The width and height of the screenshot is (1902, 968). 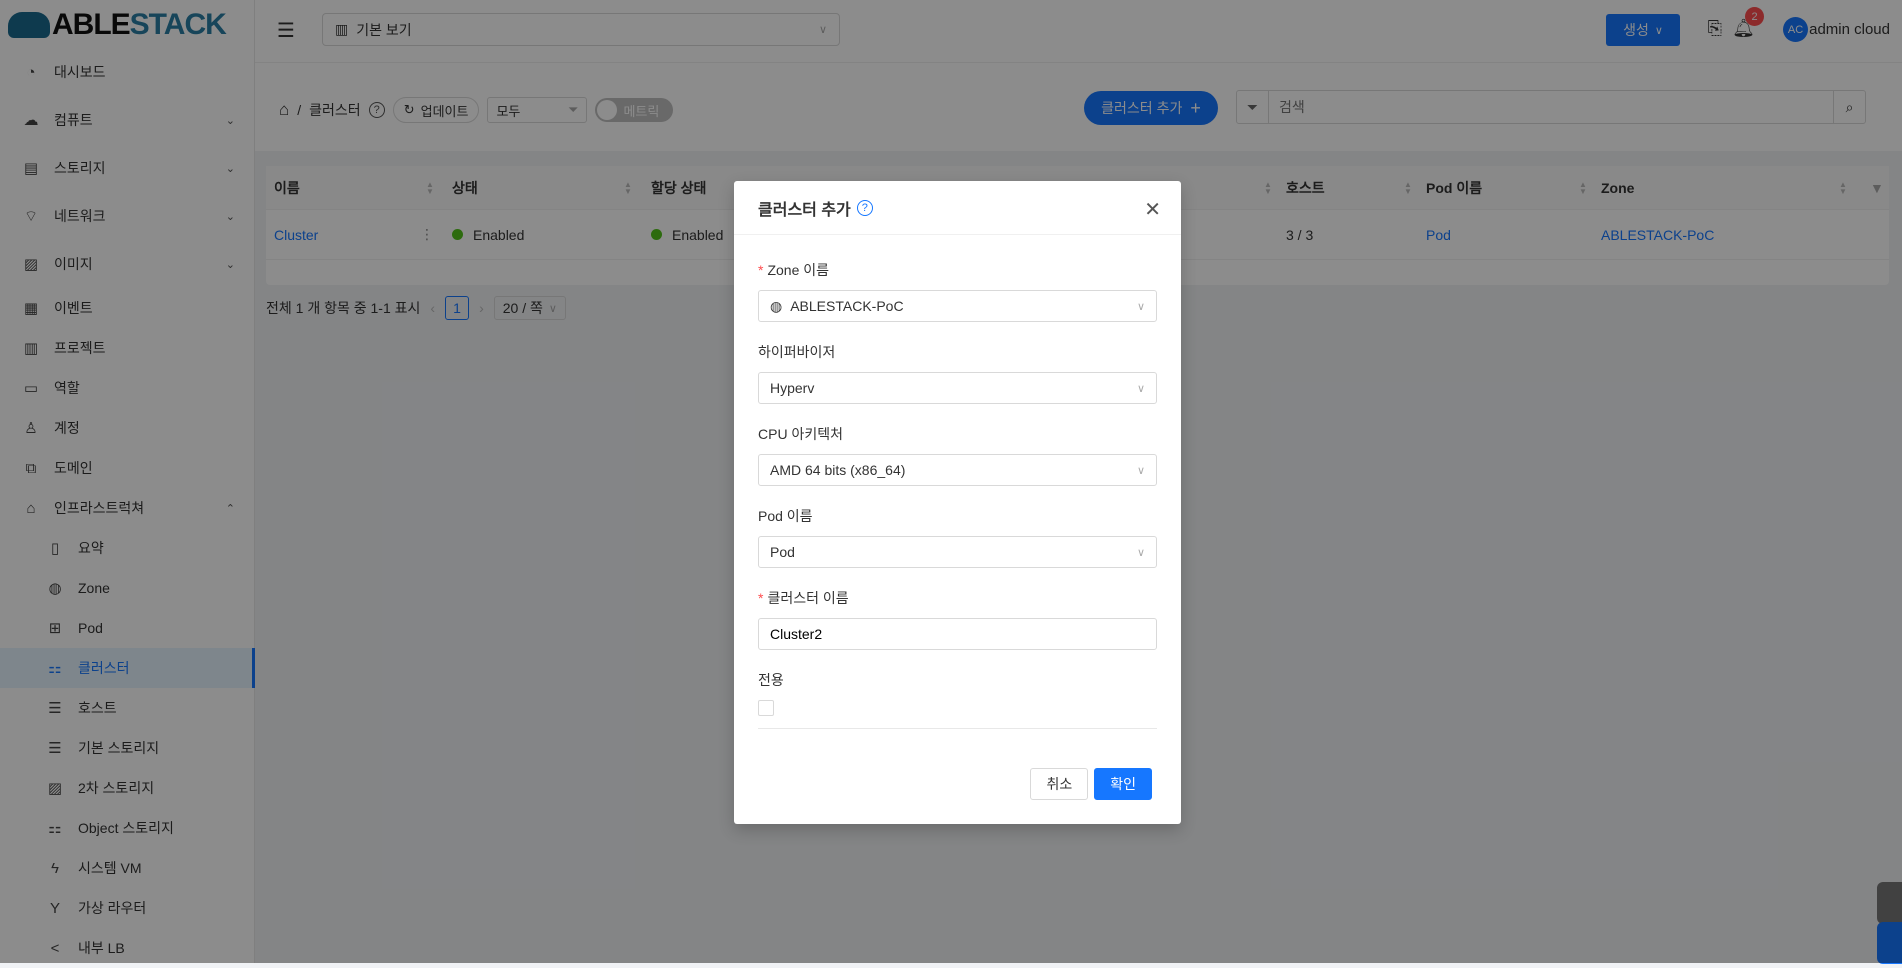 I want to click on zone-select: ◍ ABLESTACK-PoC ∨, so click(x=957, y=306).